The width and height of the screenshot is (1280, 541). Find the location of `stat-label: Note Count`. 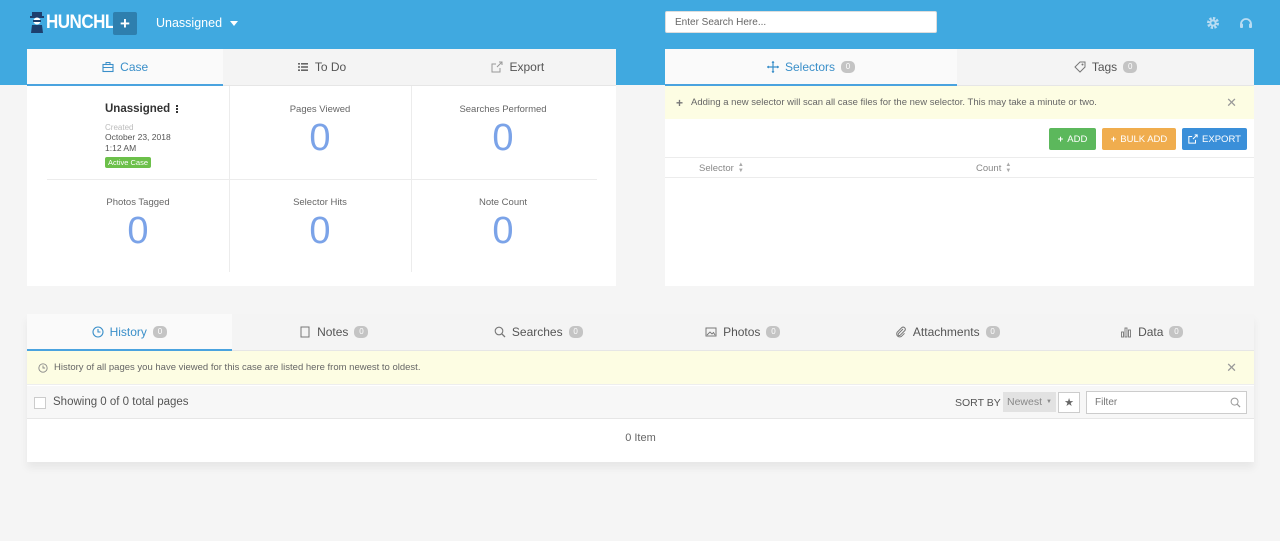

stat-label: Note Count is located at coordinates (503, 202).